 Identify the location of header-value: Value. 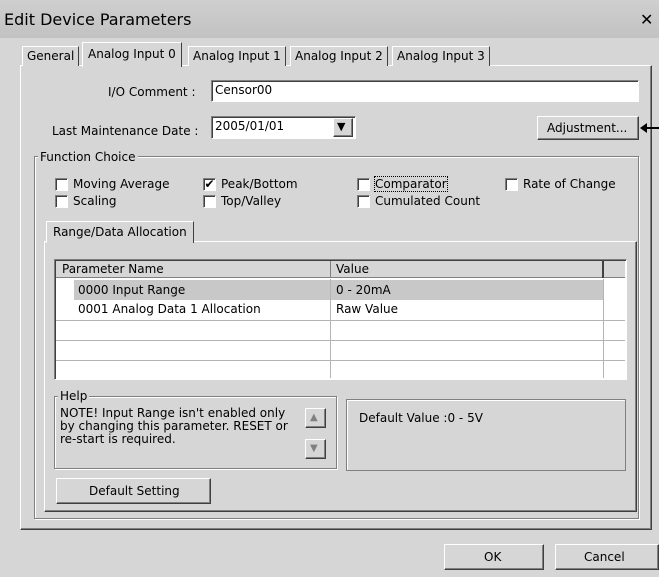
(352, 269).